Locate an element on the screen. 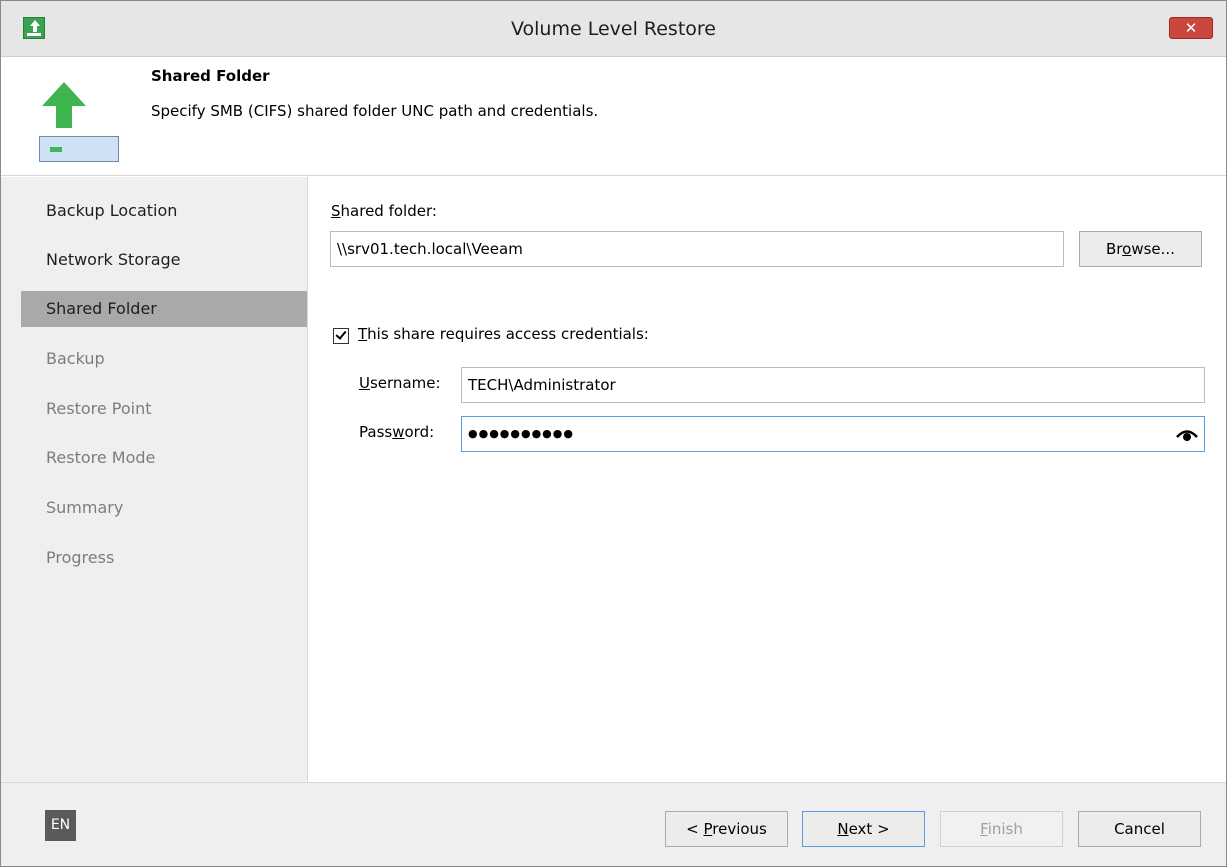 This screenshot has height=867, width=1227. step-restore-point: Restore Point is located at coordinates (99, 408).